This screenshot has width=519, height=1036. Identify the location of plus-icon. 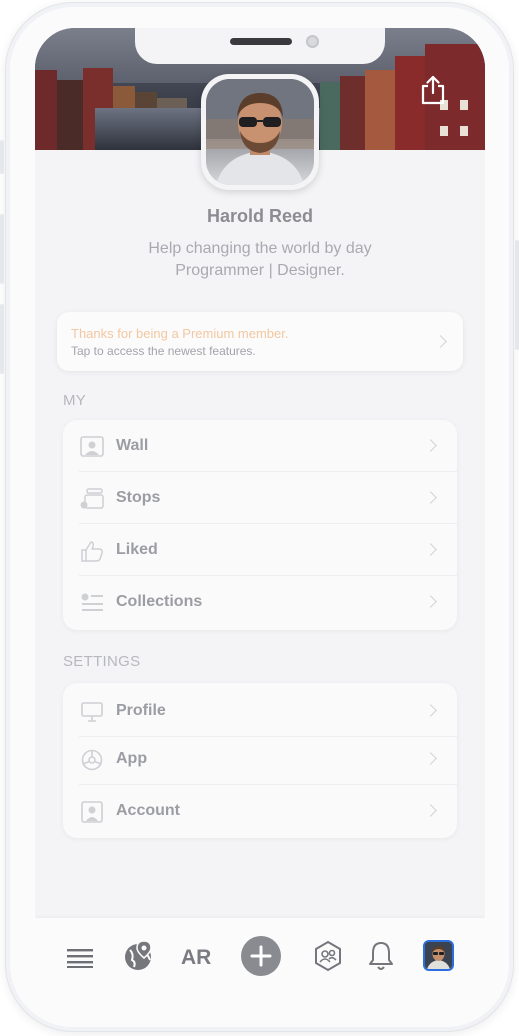
(261, 956).